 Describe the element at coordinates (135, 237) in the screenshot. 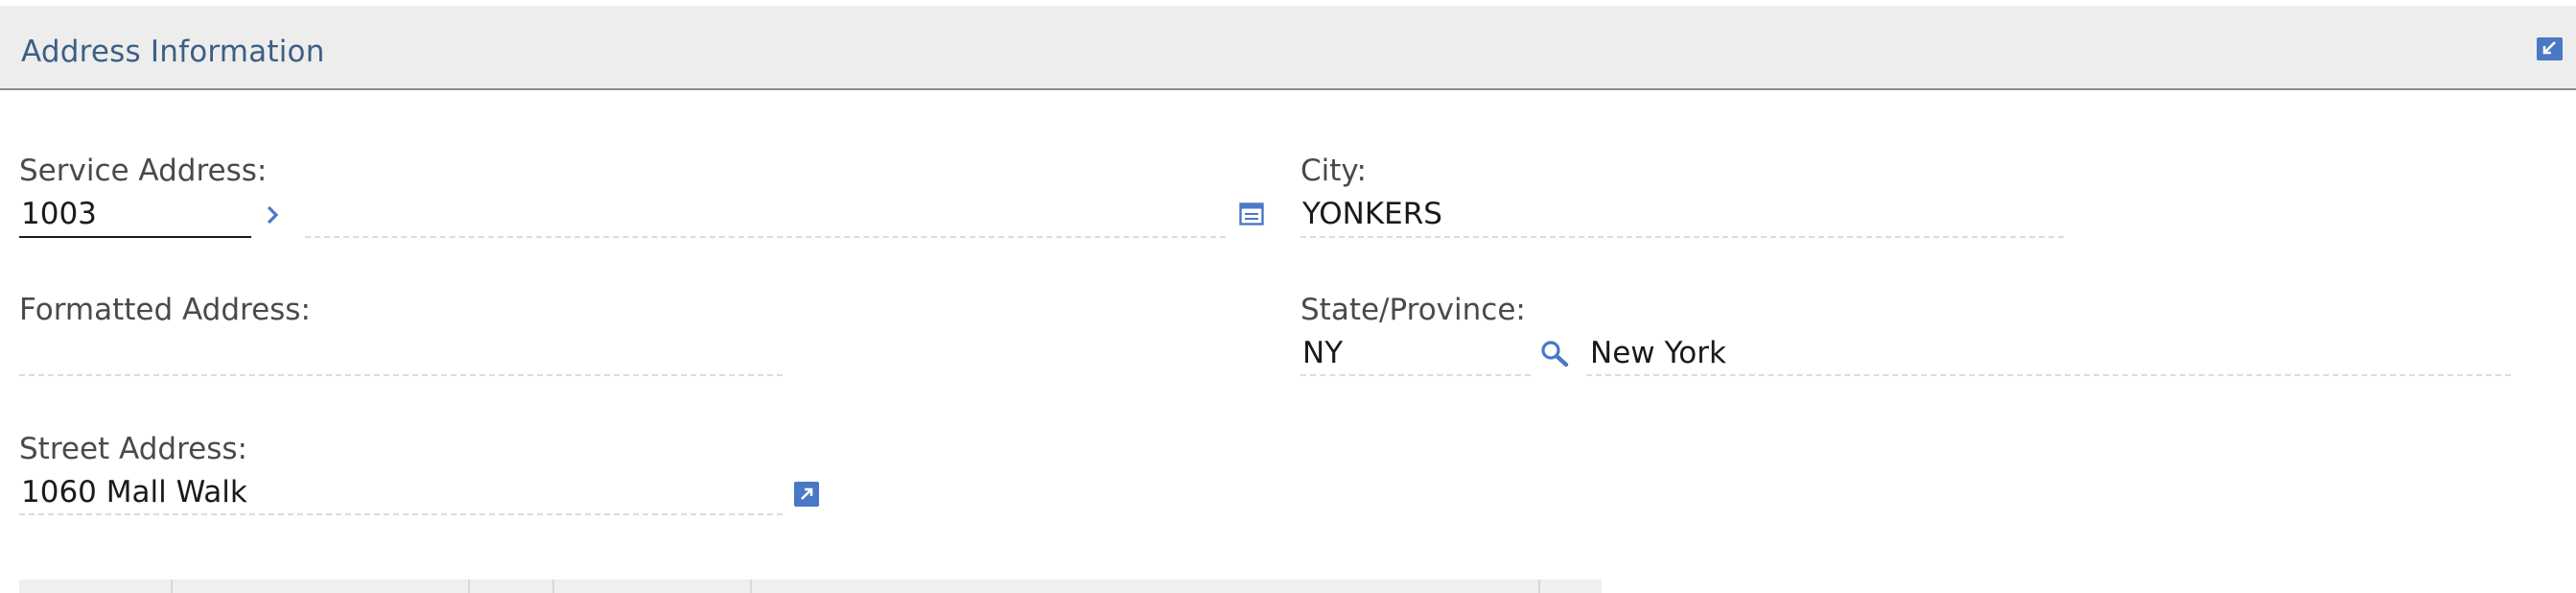

I see `service-address-underline` at that location.